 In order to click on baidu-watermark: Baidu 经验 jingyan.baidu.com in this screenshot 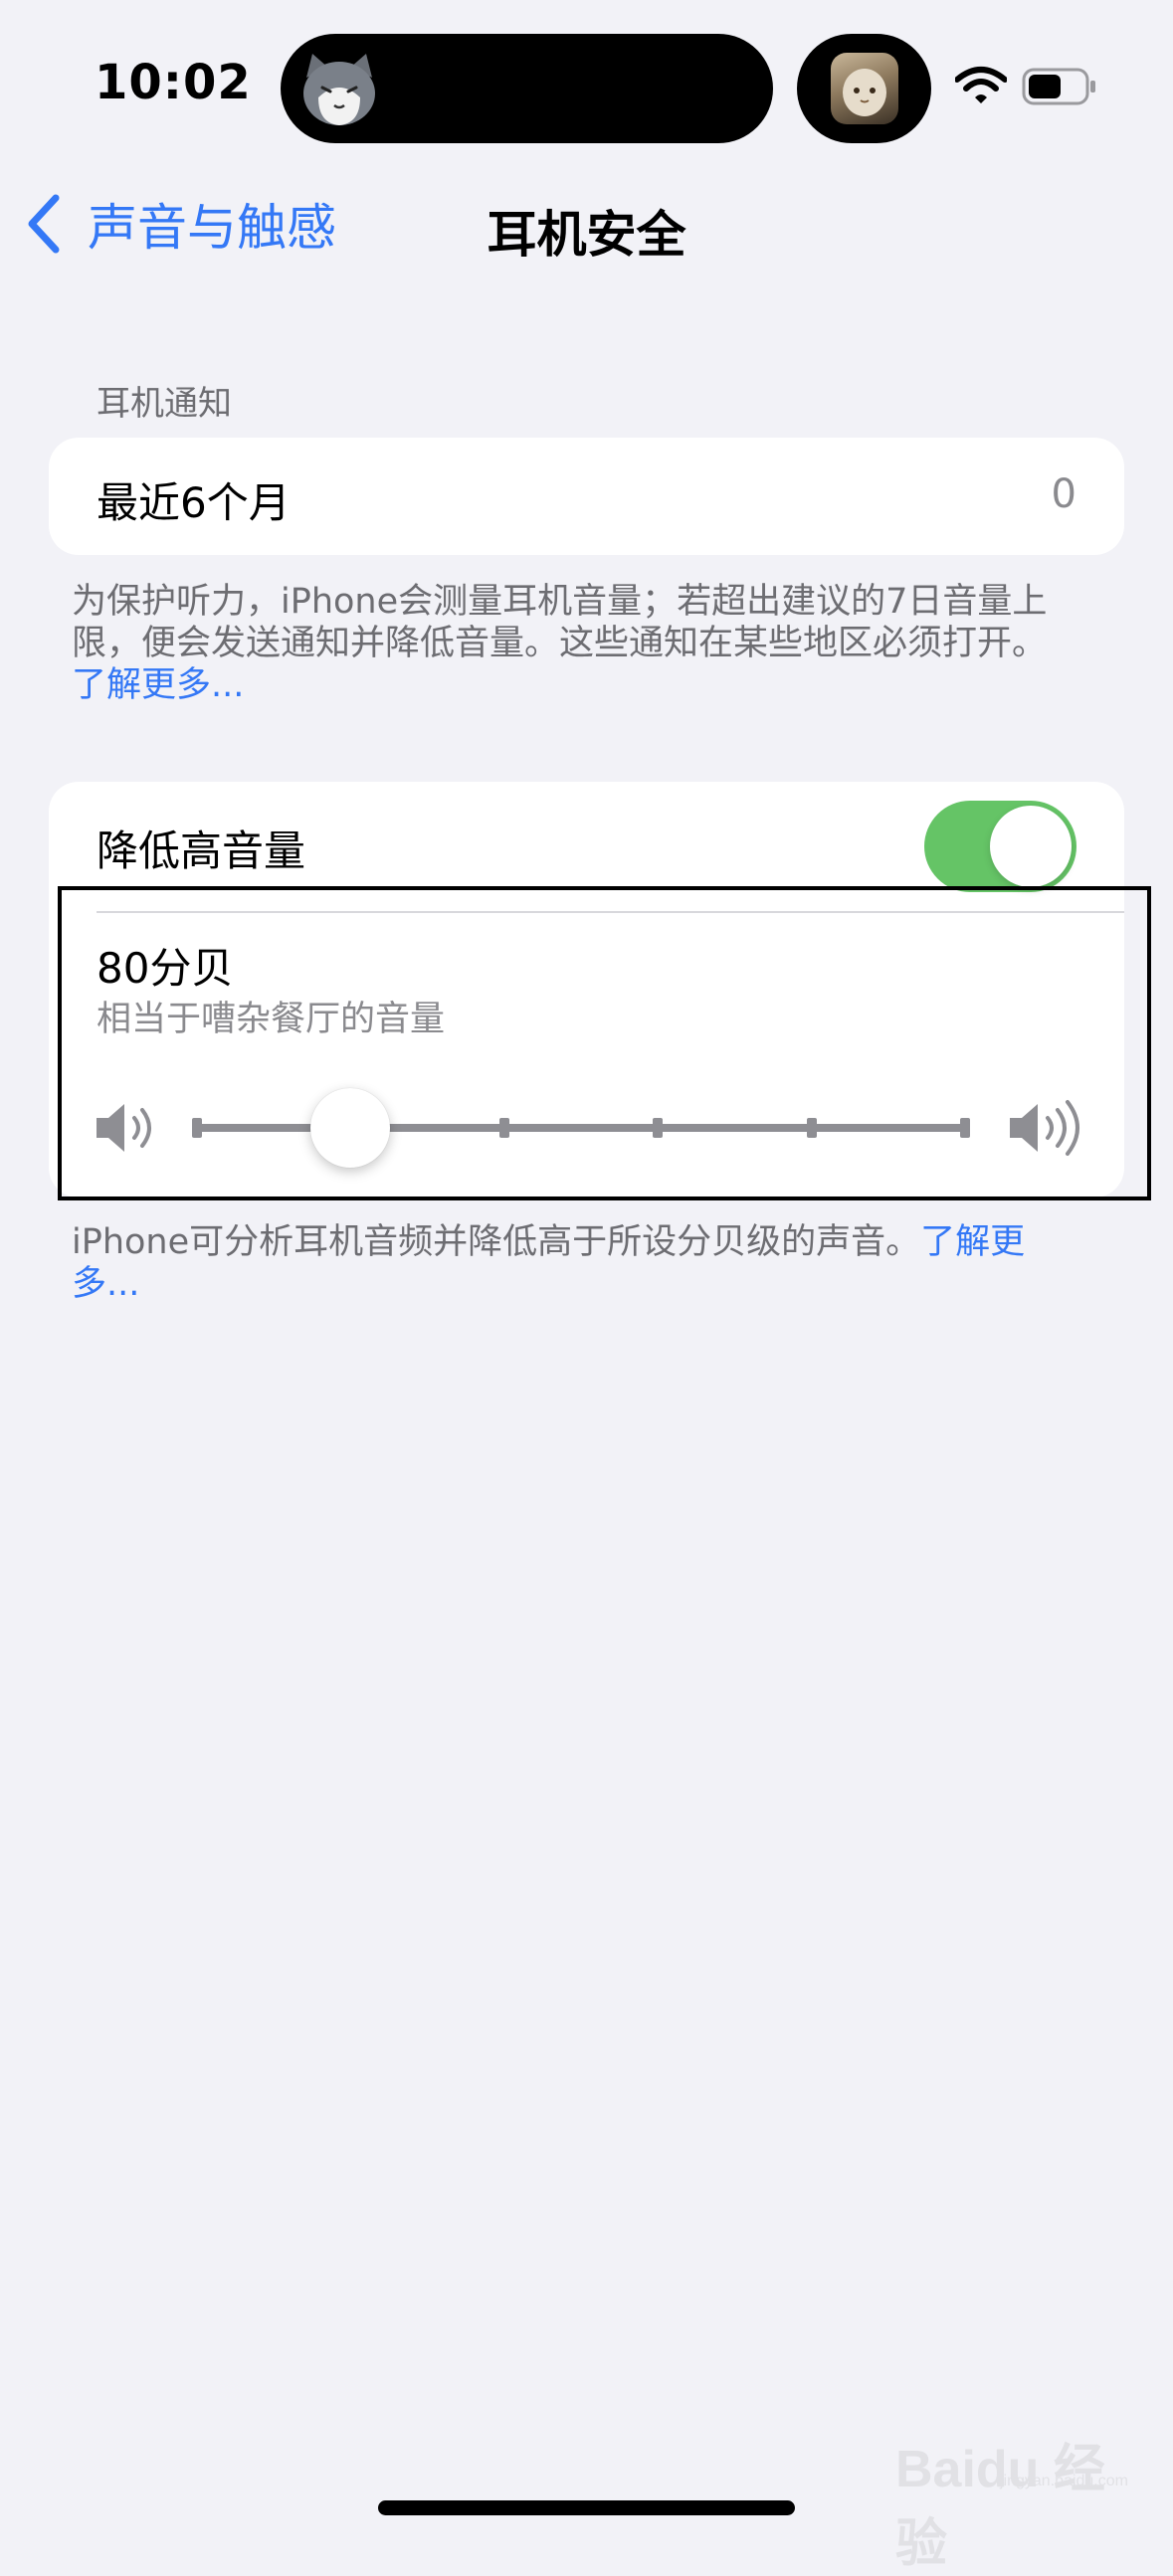, I will do `click(1012, 2490)`.